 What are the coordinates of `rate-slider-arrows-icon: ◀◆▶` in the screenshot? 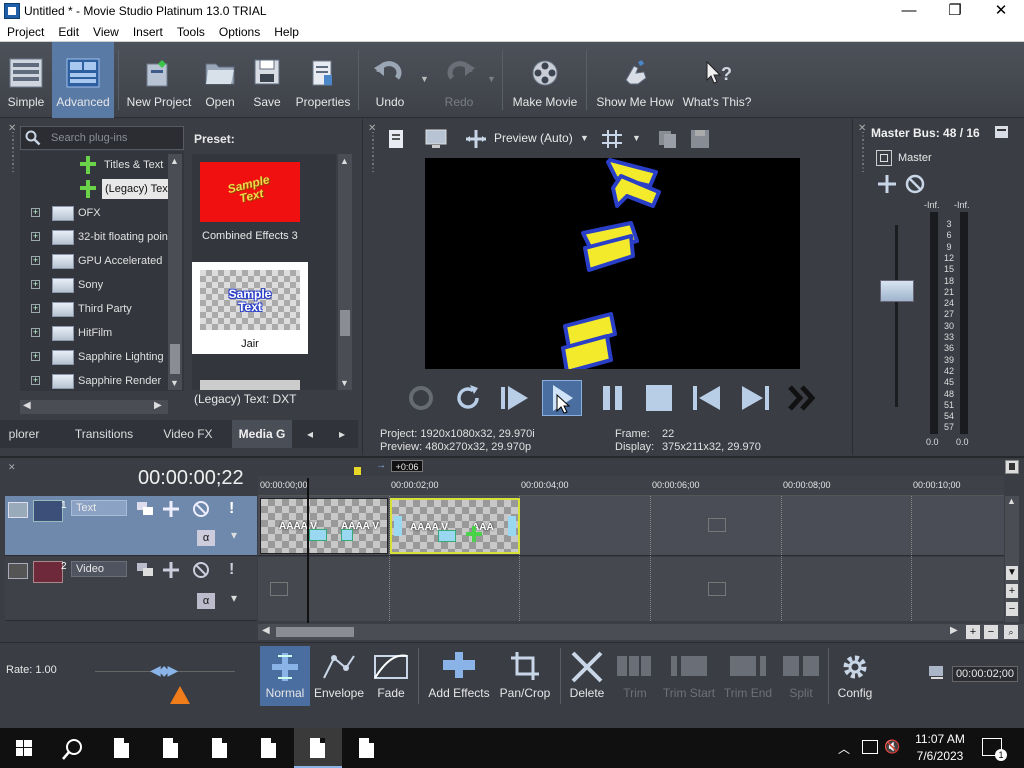 It's located at (174, 671).